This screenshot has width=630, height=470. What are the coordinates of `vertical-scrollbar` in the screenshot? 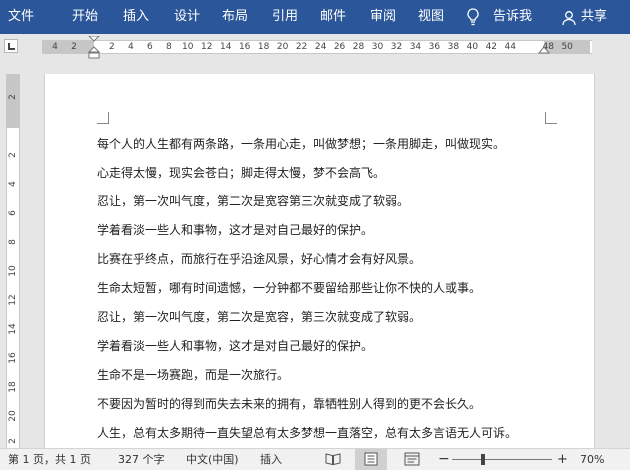 It's located at (616, 253).